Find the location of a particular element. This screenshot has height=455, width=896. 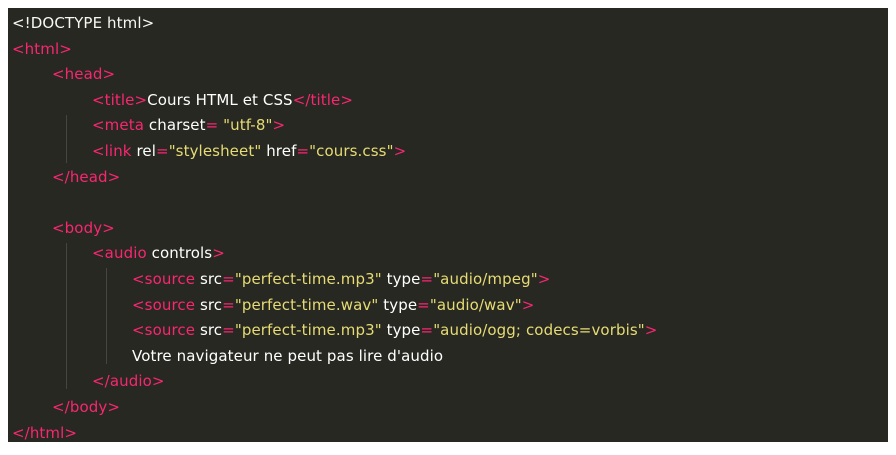

code-token-tag: <body> is located at coordinates (83, 227).